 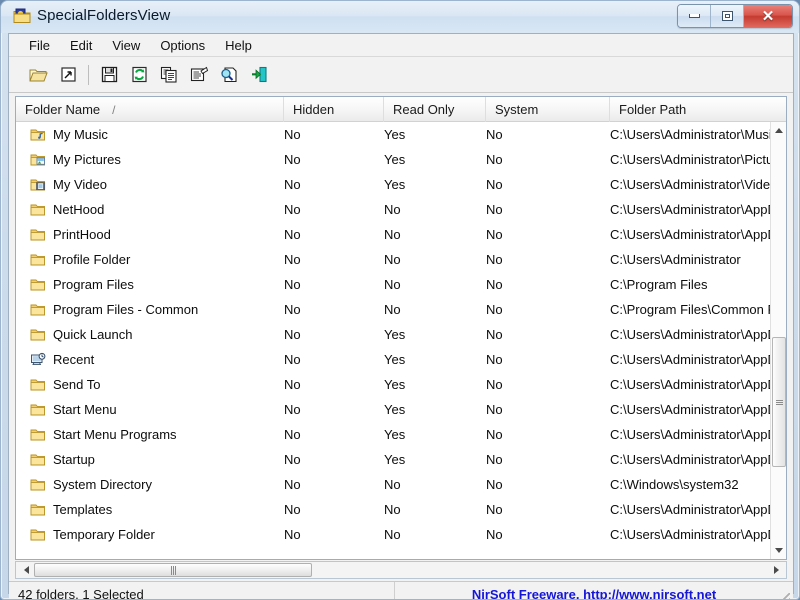 I want to click on menu-file: File, so click(x=39, y=45).